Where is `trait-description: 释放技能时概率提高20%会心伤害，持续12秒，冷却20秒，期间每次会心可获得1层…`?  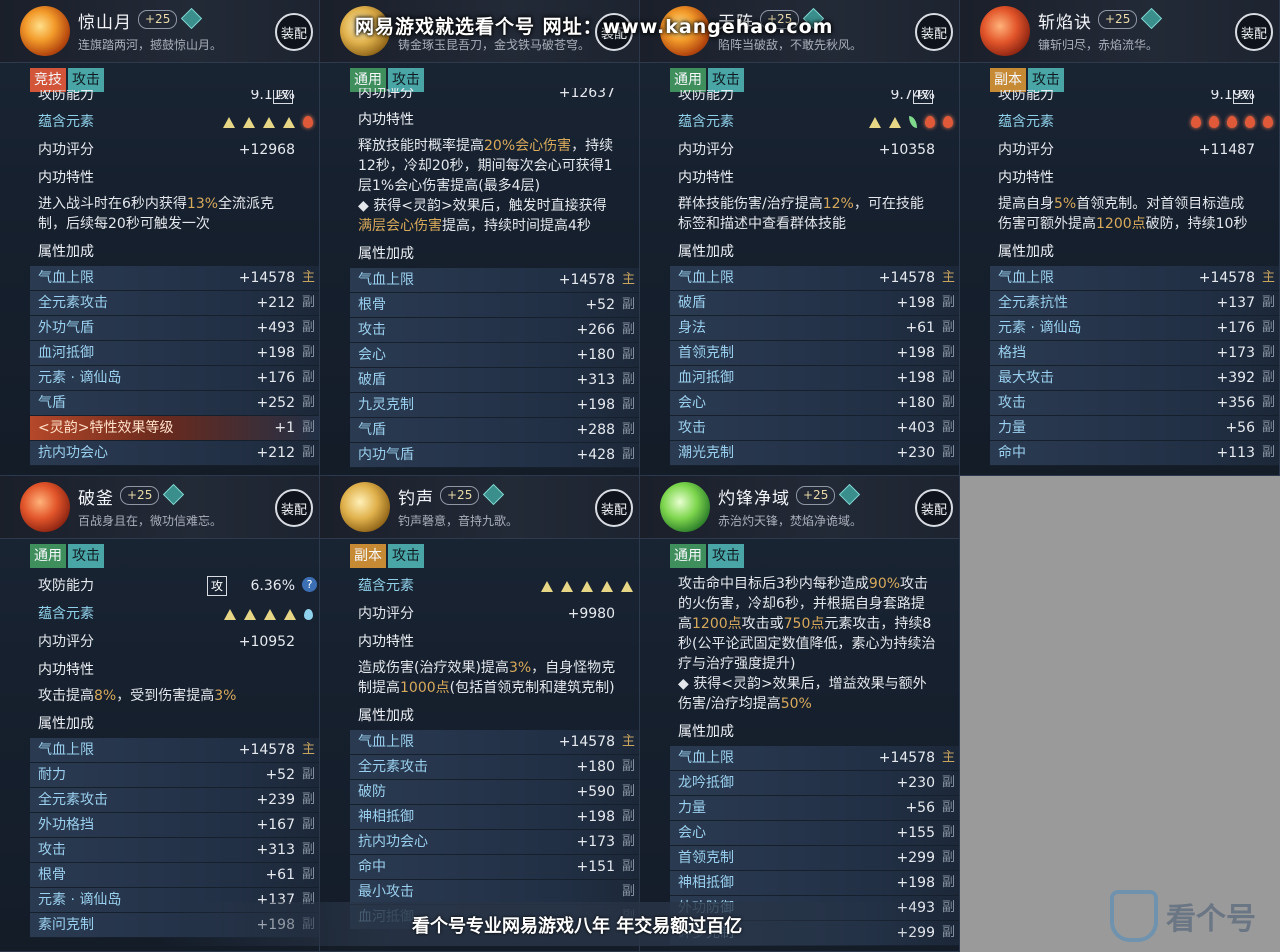 trait-description: 释放技能时概率提高20%会心伤害，持续12秒，冷却20秒，期间每次会心可获得1层… is located at coordinates (494, 187).